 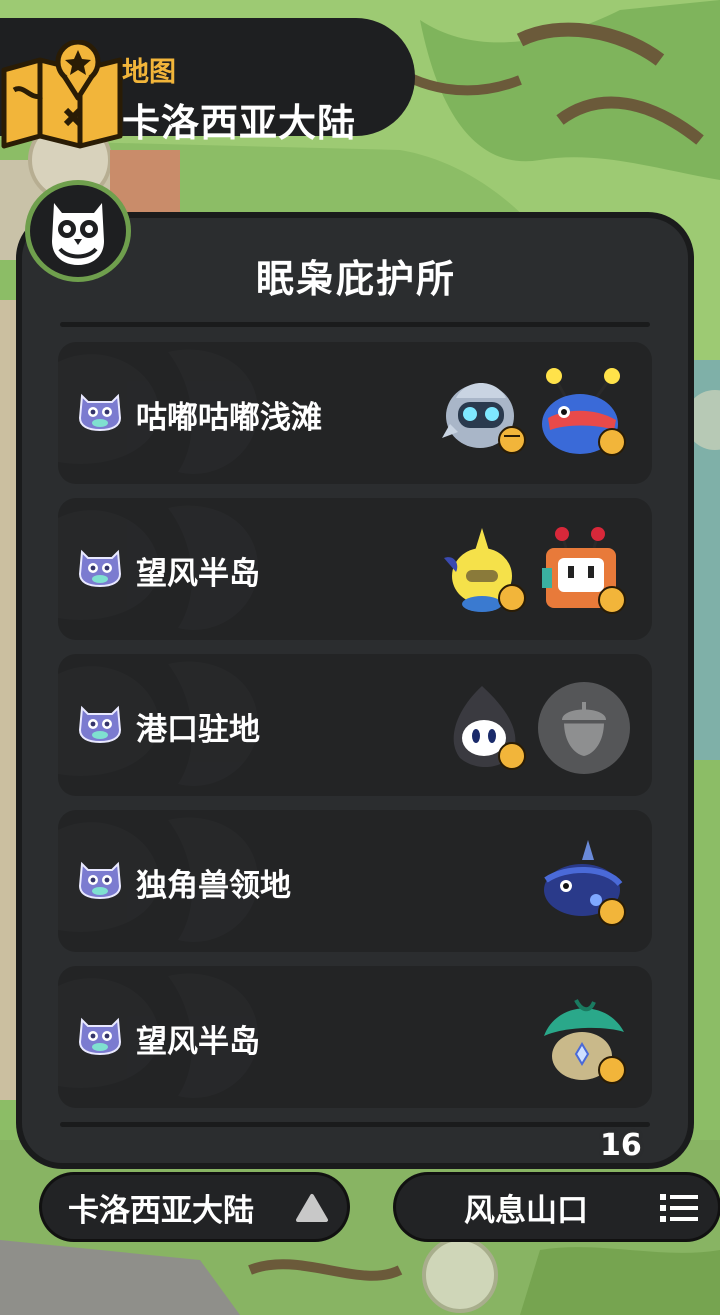 I want to click on map-header: 地图 卡洛西亚大陆, so click(x=207, y=83).